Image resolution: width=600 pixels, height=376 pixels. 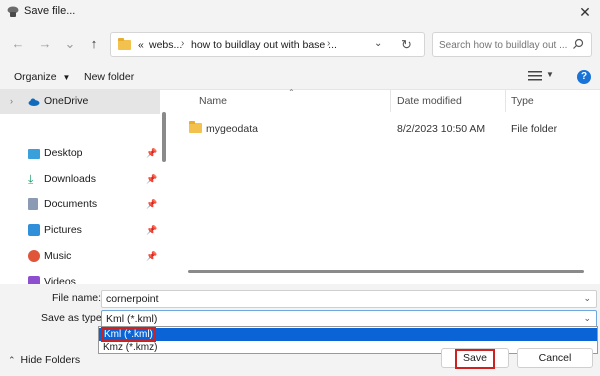 I want to click on sidebar-item-music: Music 📌, so click(x=80, y=257).